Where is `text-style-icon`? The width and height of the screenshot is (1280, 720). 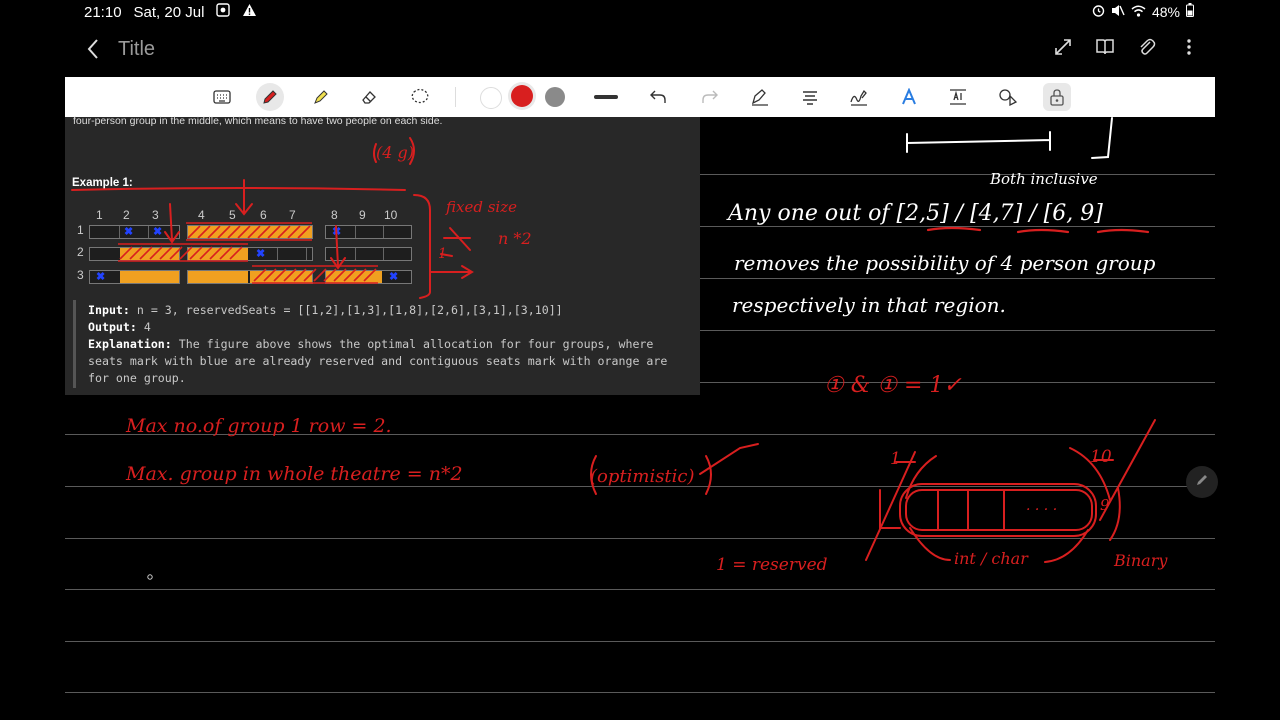 text-style-icon is located at coordinates (909, 97).